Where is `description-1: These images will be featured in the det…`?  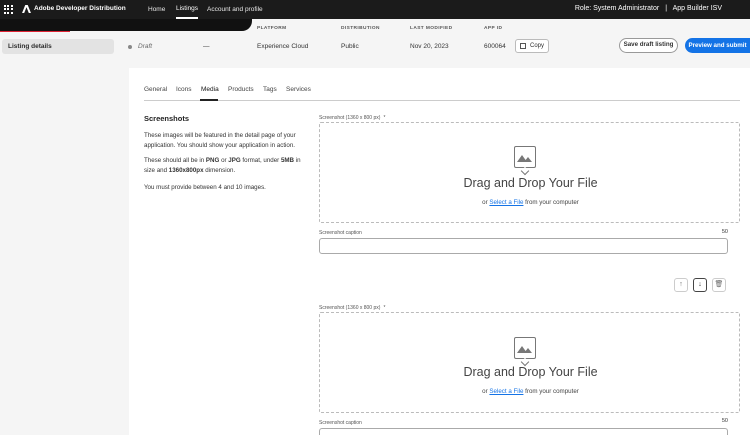 description-1: These images will be featured in the det… is located at coordinates (220, 140).